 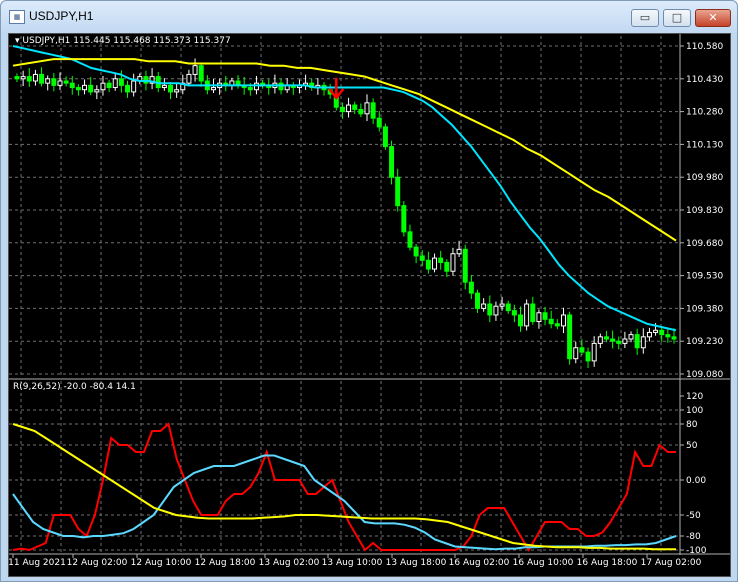 I want to click on price-tick-label: 109.380, so click(x=704, y=309).